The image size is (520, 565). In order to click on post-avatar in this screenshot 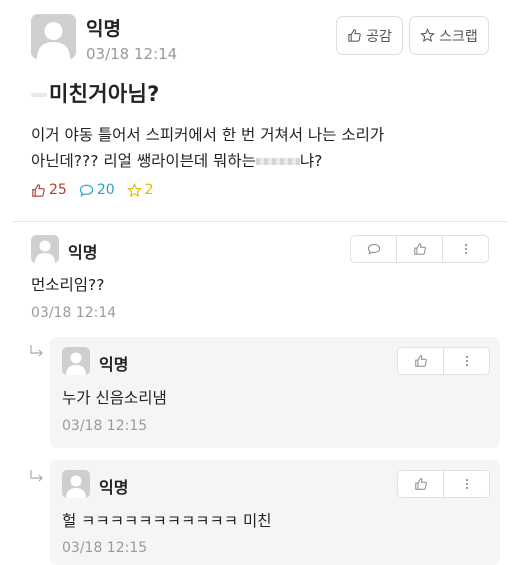, I will do `click(53, 36)`.